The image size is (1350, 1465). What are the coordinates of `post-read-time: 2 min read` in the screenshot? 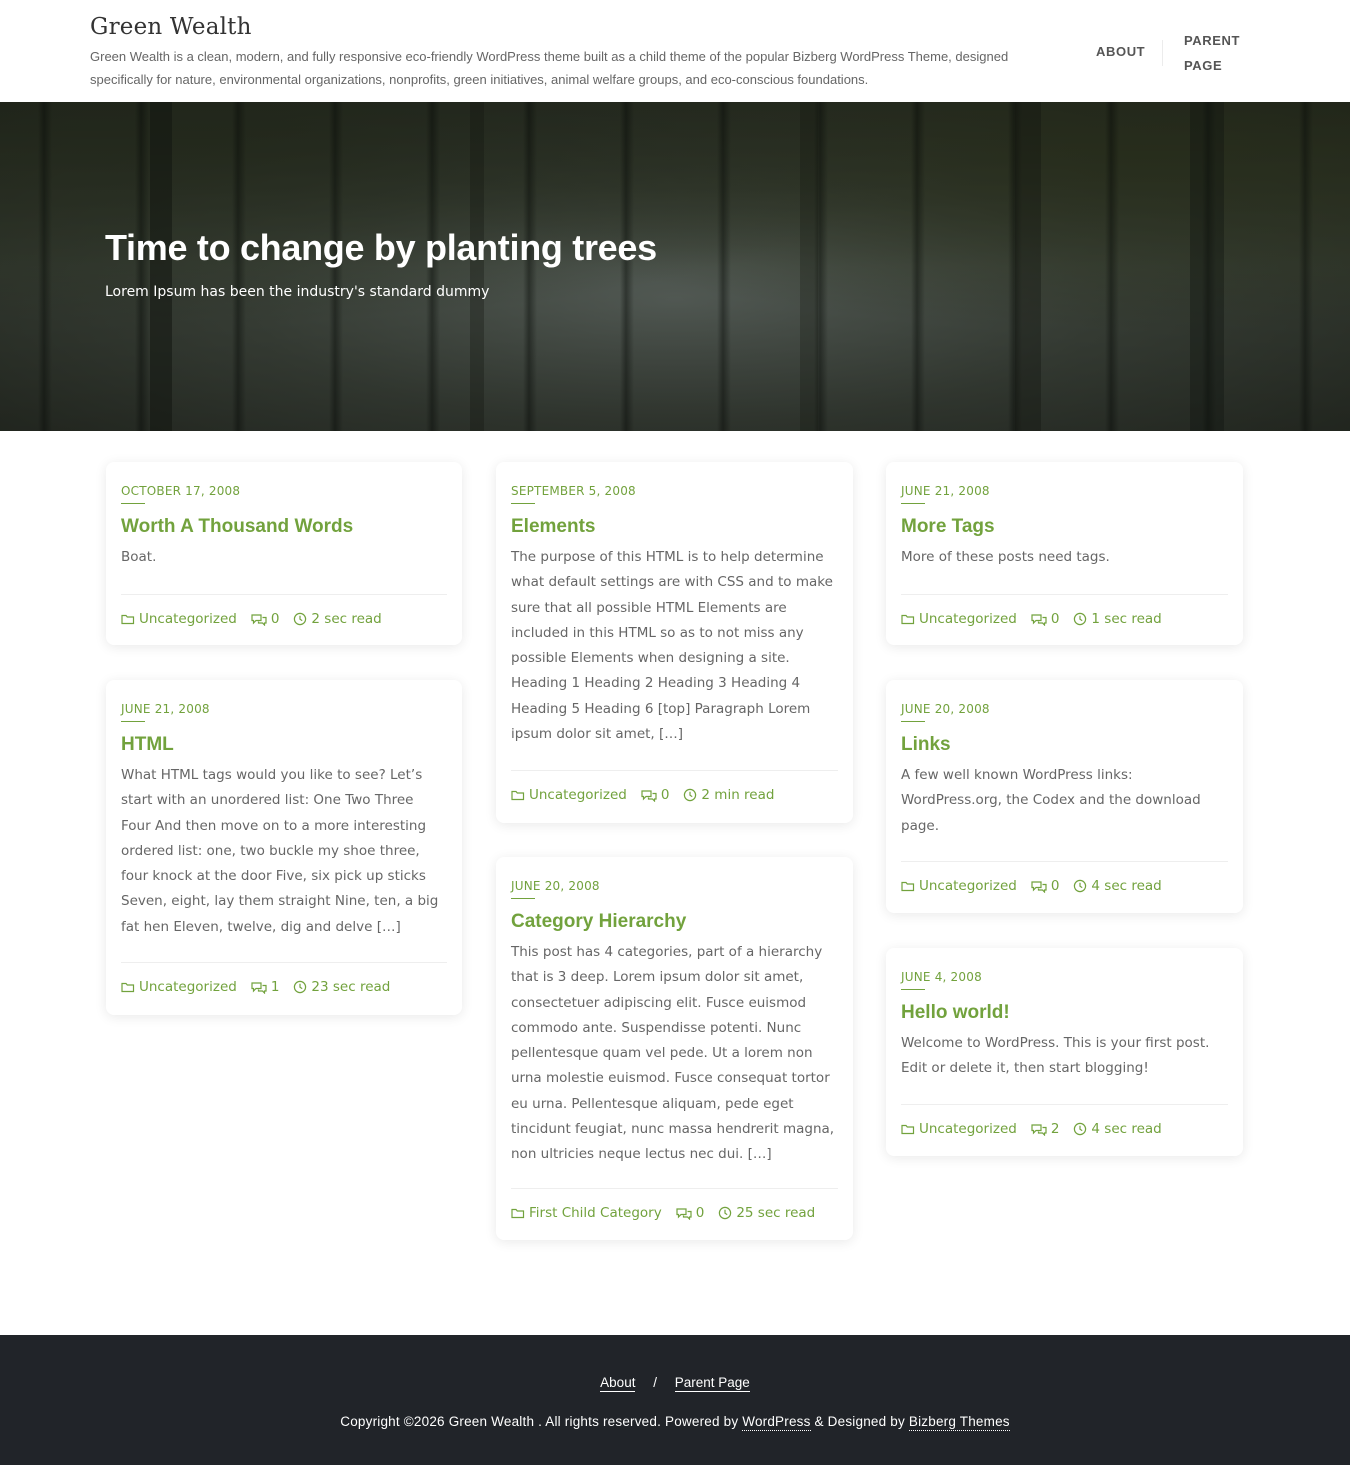 It's located at (728, 795).